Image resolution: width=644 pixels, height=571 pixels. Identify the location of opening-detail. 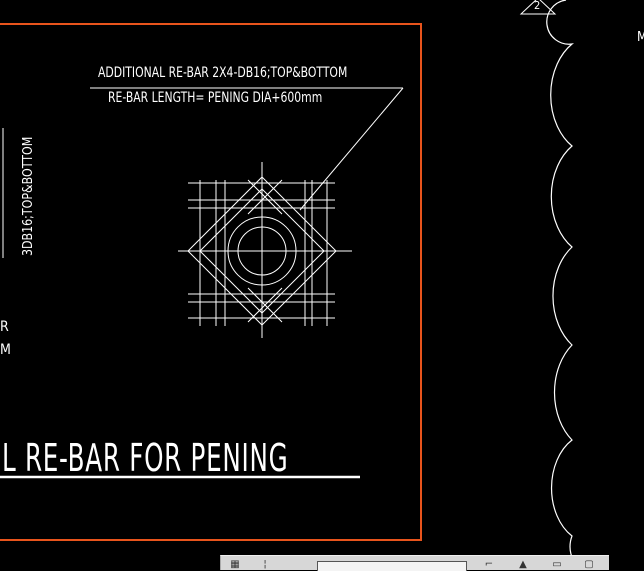
(265, 250).